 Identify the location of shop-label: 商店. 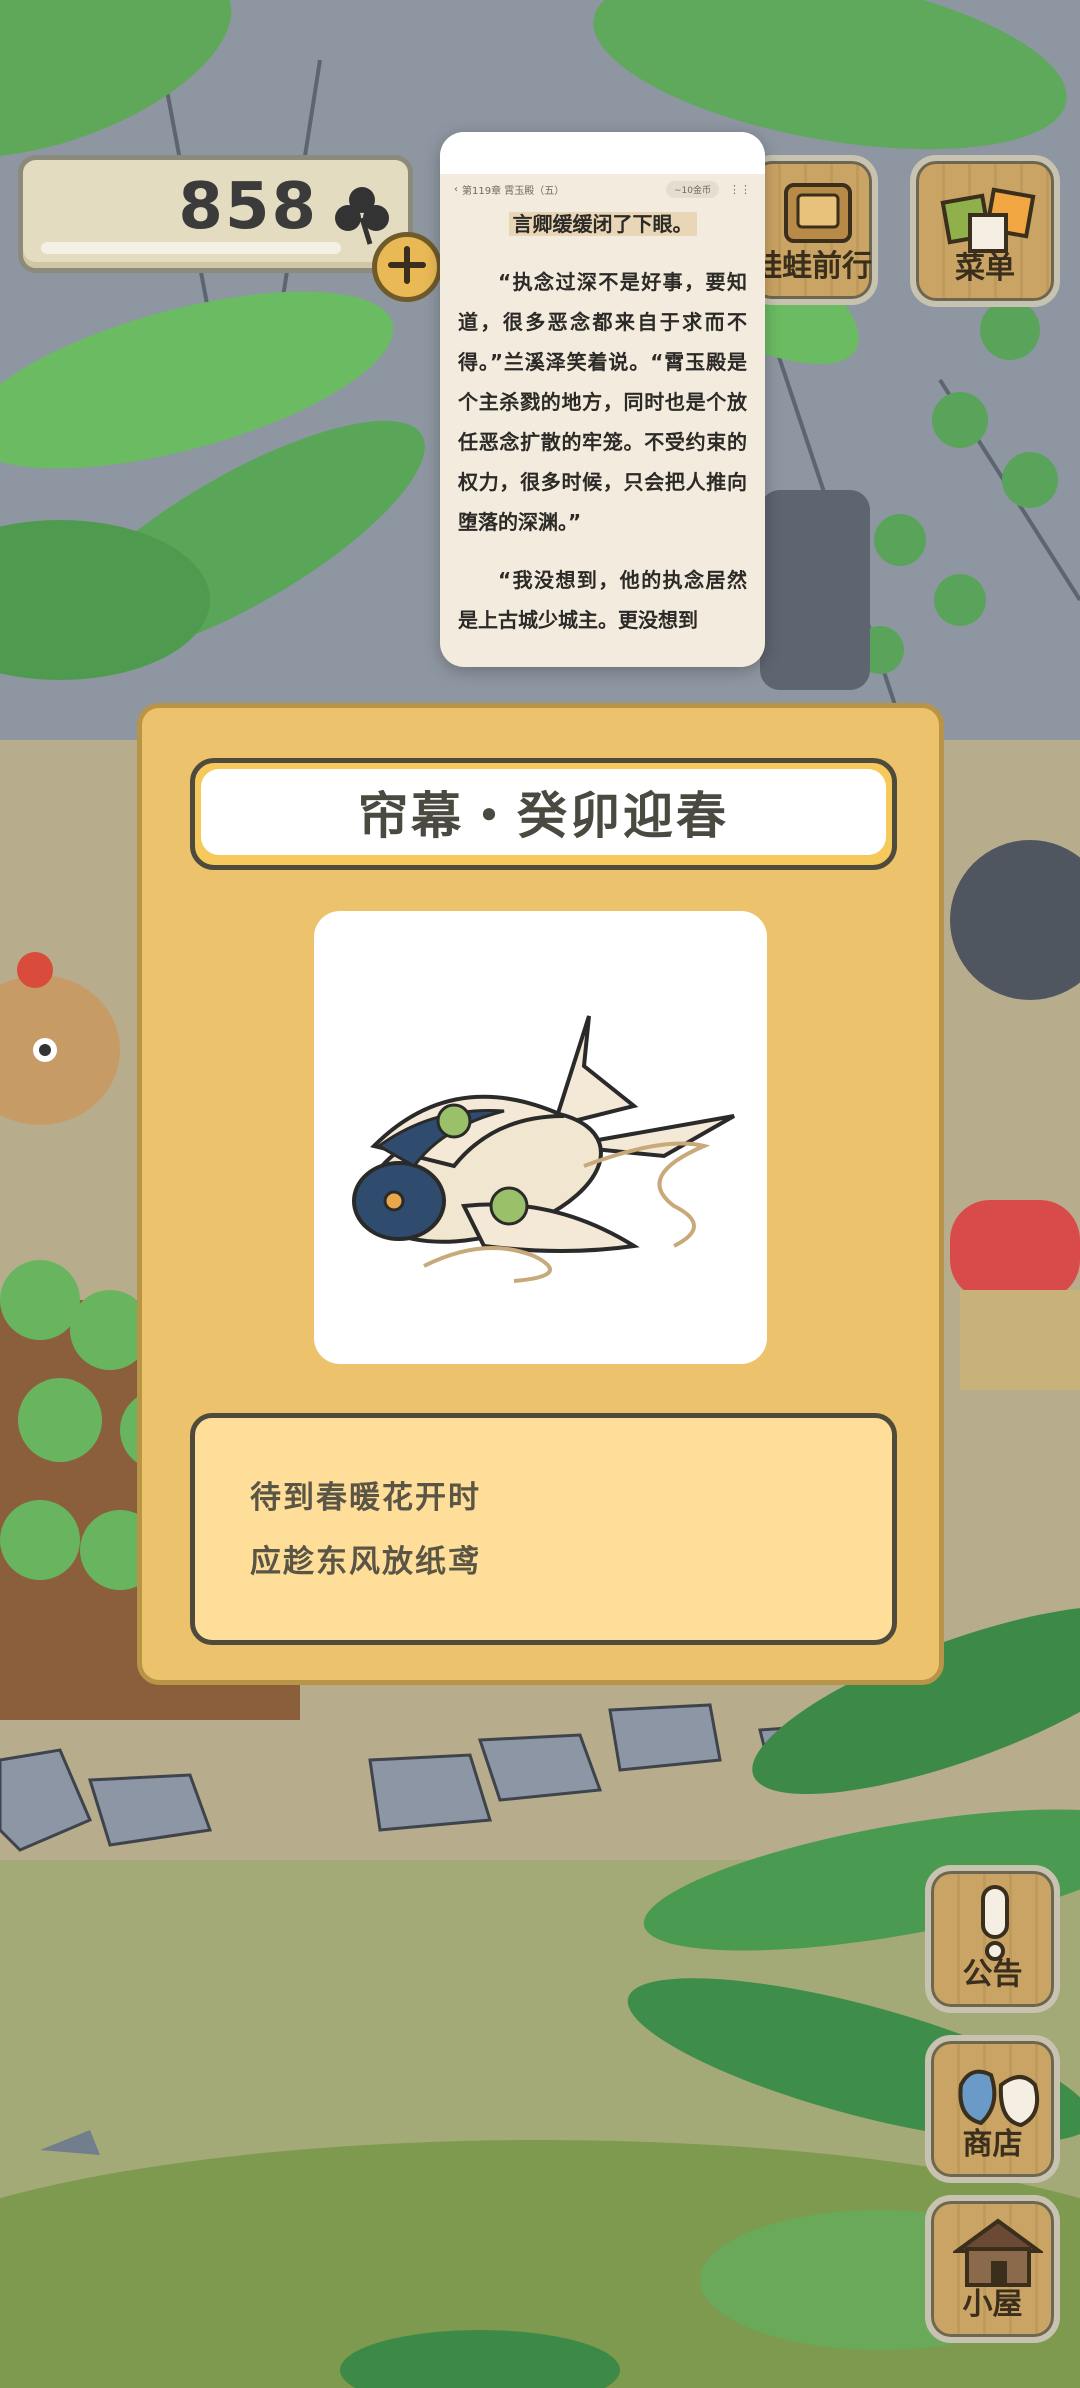
(992, 2144).